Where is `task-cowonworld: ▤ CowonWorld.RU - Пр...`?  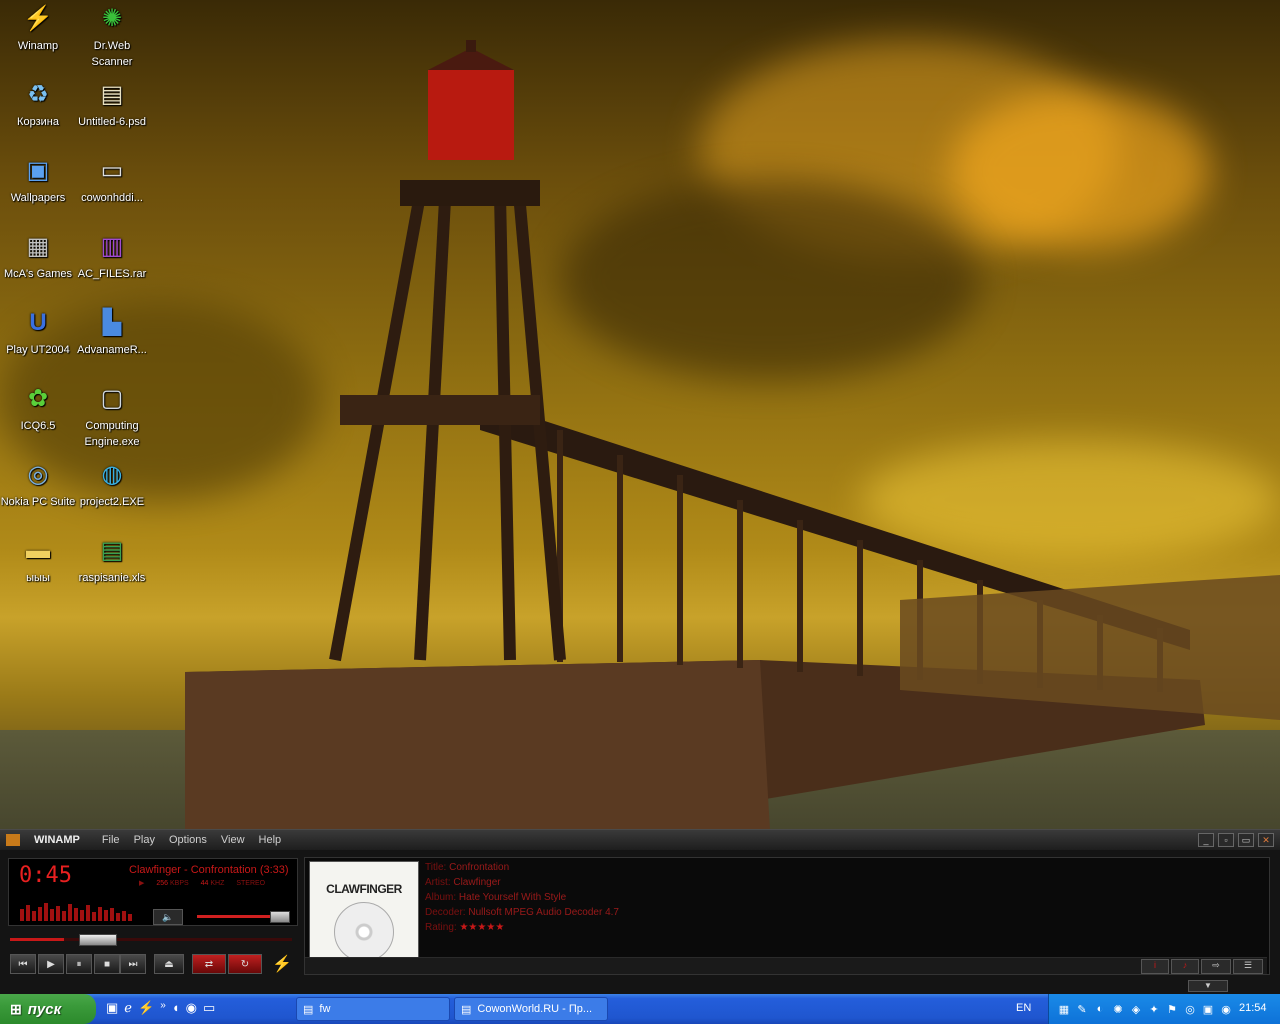
task-cowonworld: ▤ CowonWorld.RU - Пр... is located at coordinates (531, 1009).